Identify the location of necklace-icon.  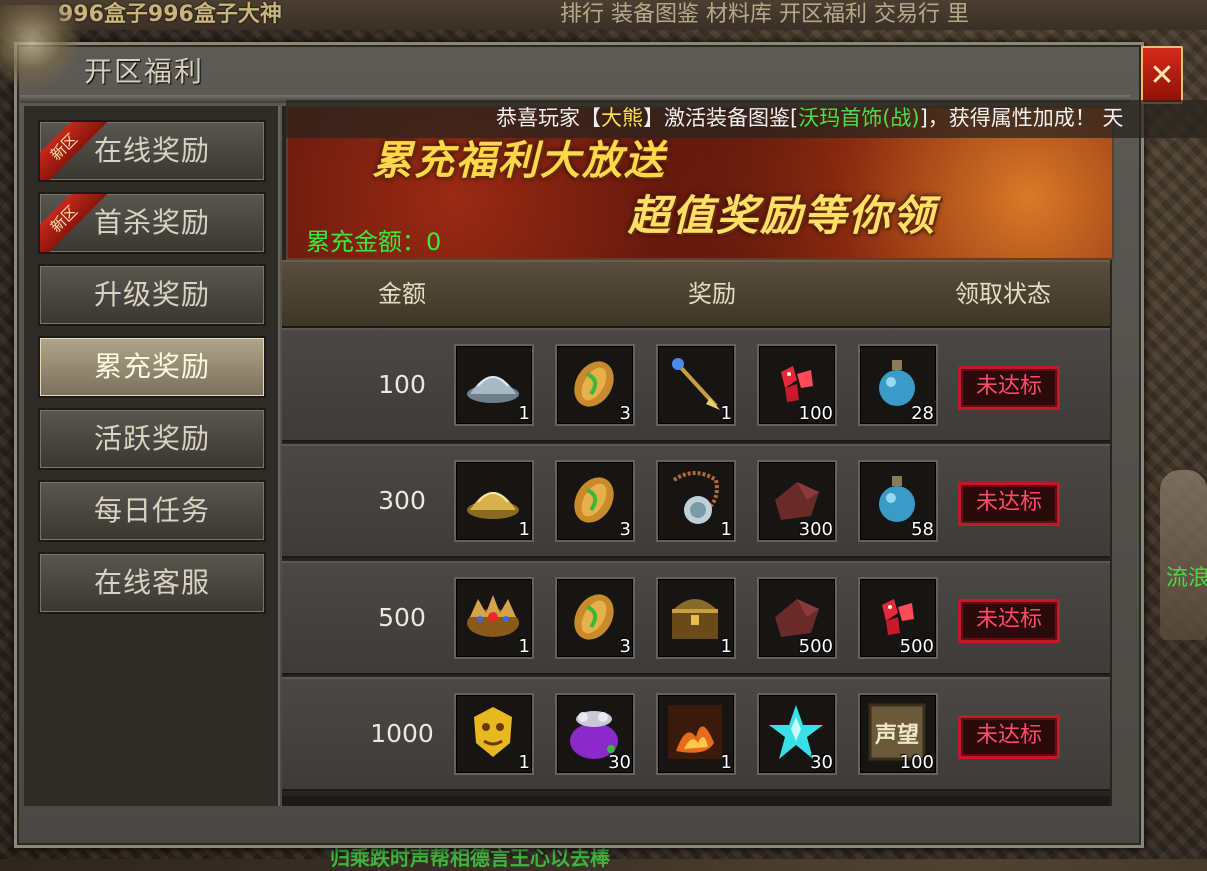
(695, 499).